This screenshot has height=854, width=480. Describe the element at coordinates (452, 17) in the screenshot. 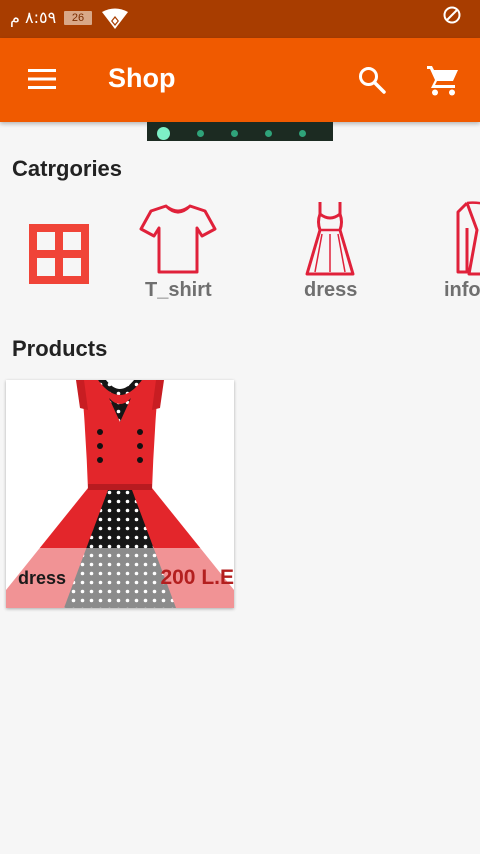

I see `do-not-disturb-icon` at that location.